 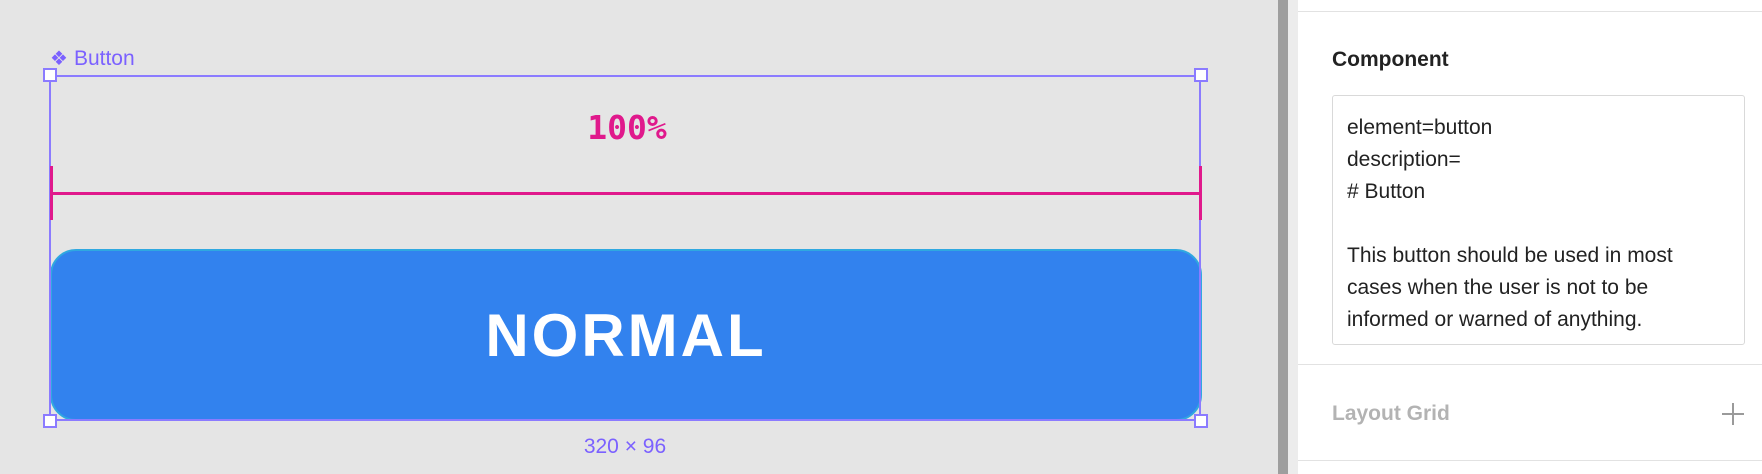 I want to click on layout-grid-section-title: Layout Grid, so click(x=1391, y=413).